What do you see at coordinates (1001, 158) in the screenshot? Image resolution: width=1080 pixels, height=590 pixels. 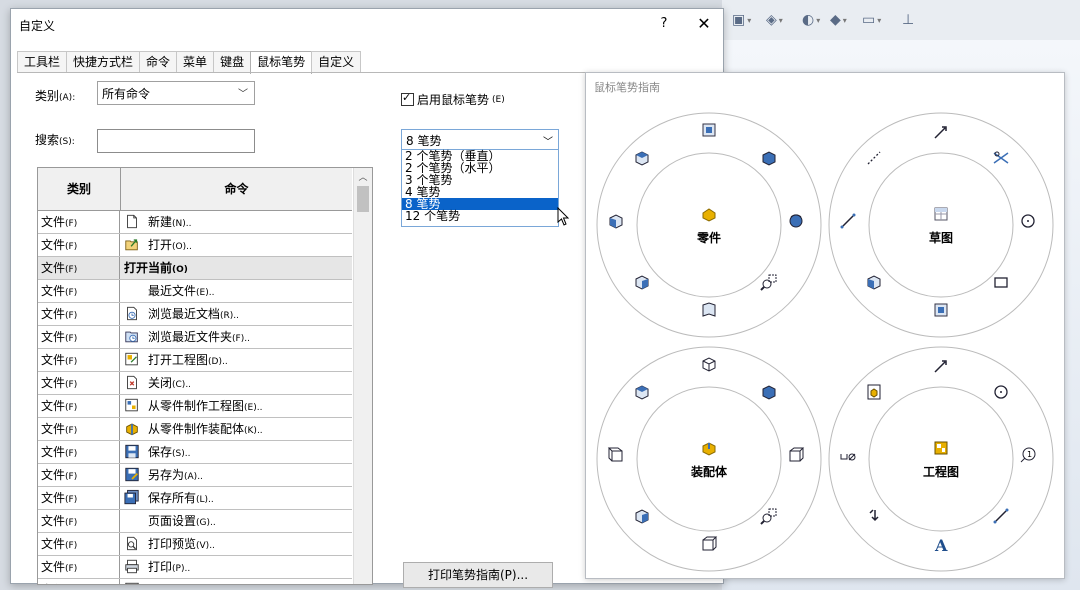 I see `trim-icon` at bounding box center [1001, 158].